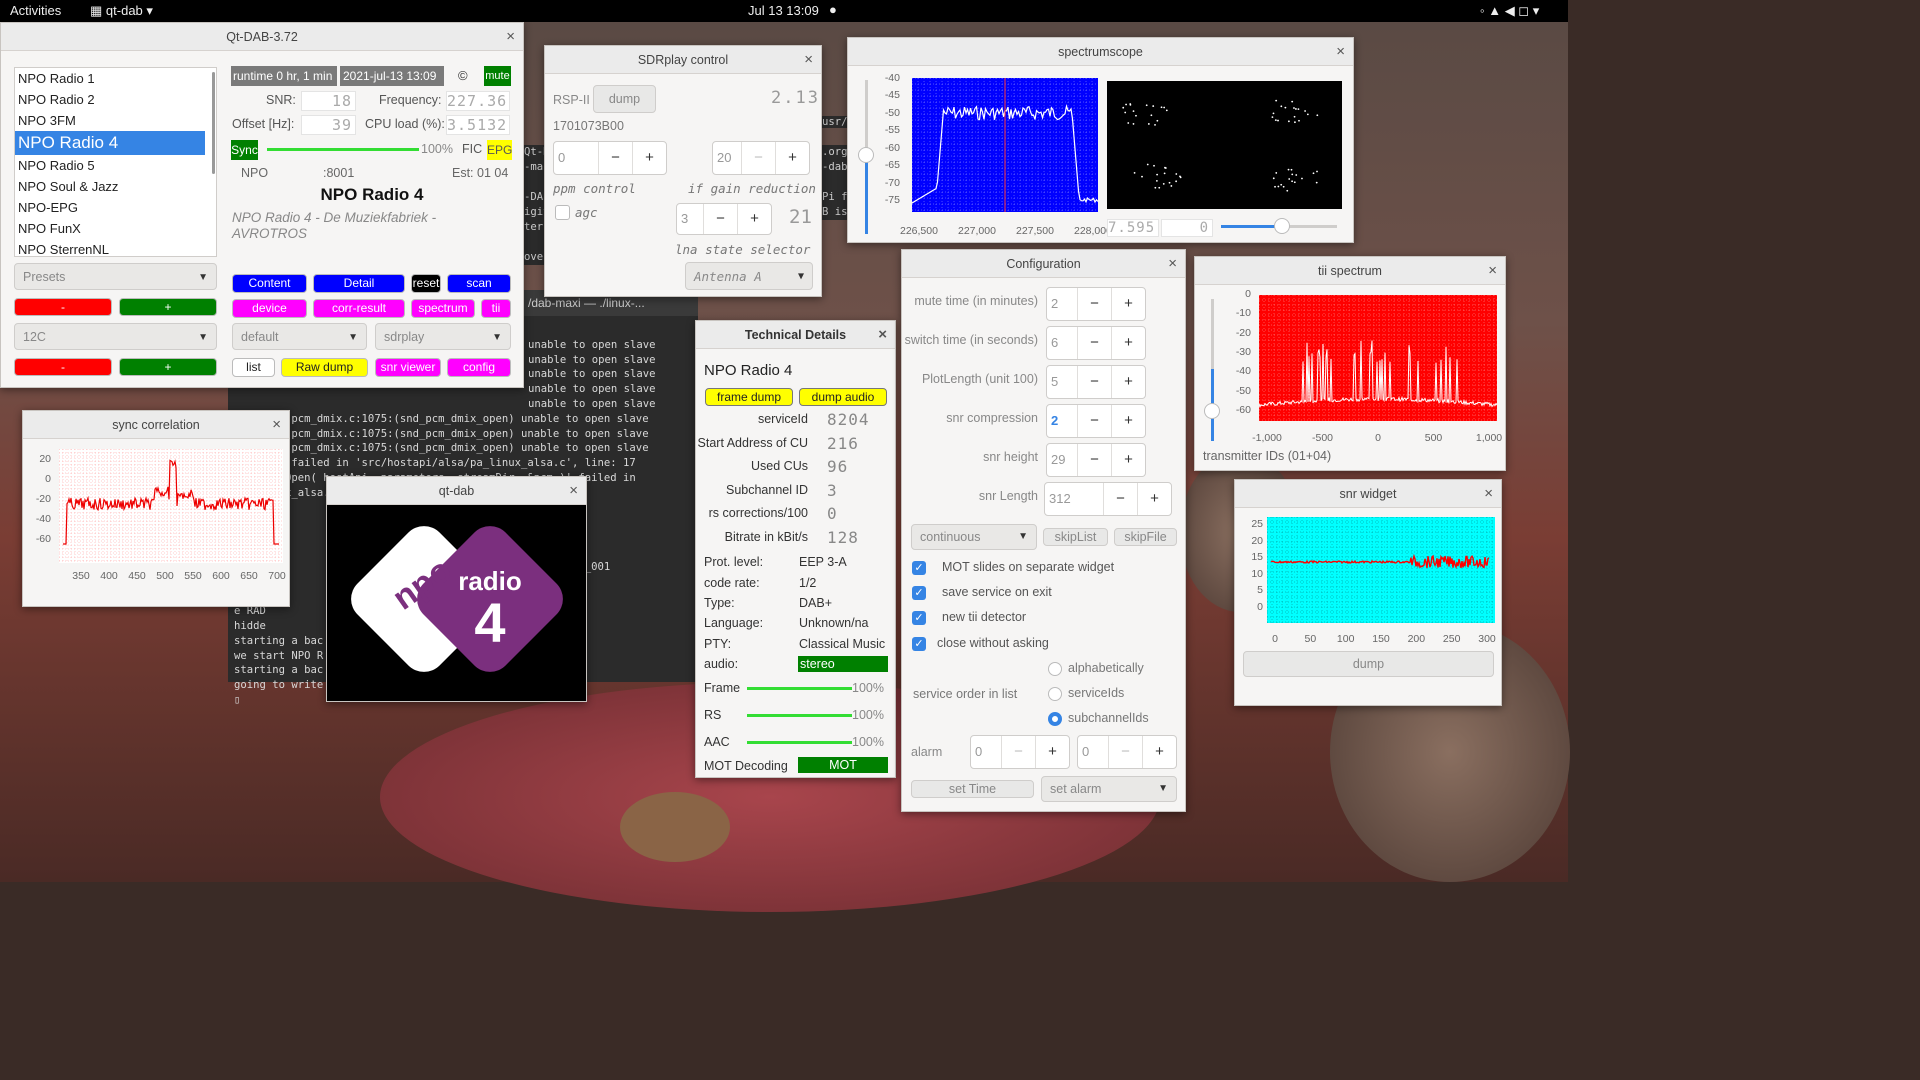  Describe the element at coordinates (1055, 694) in the screenshot. I see `order-serviceids-radio` at that location.